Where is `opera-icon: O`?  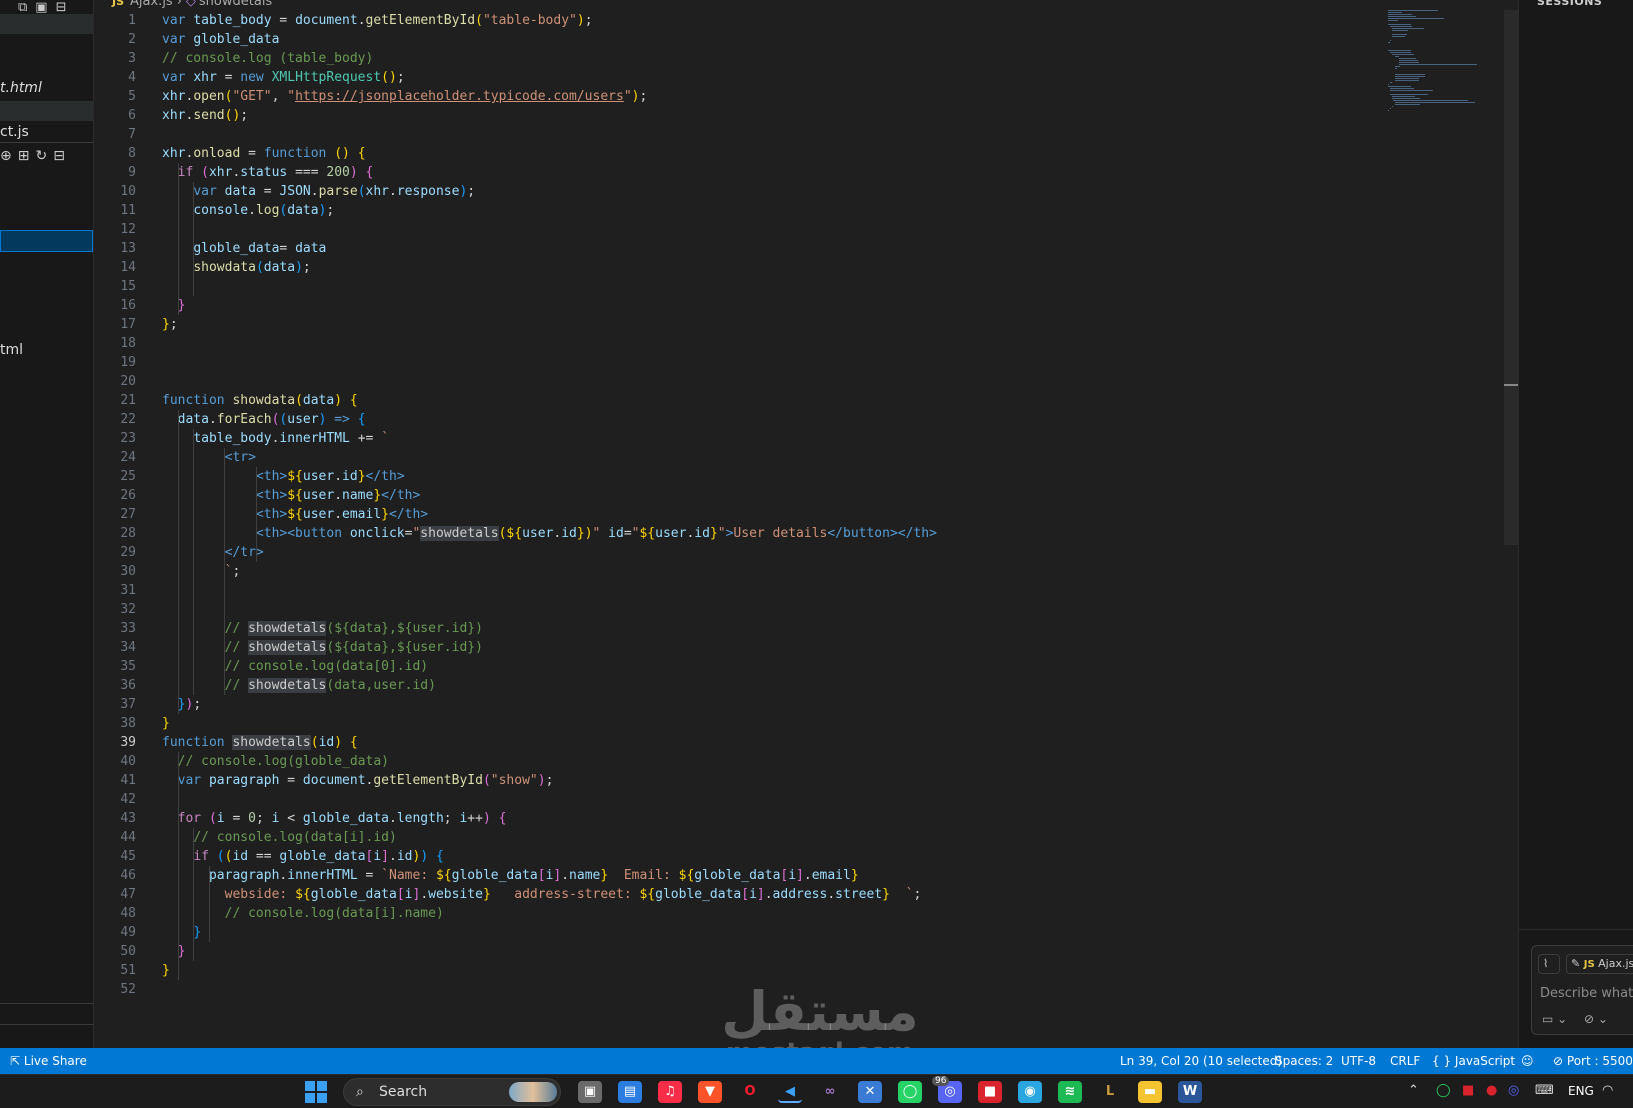
opera-icon: O is located at coordinates (750, 1092).